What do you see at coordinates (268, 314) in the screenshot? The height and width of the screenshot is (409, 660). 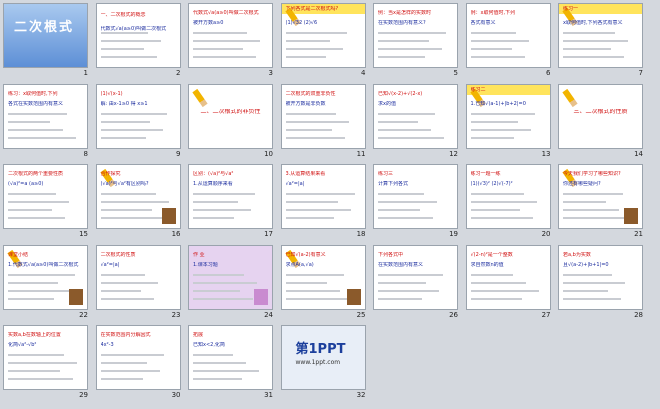 I see `slide-number: 24` at bounding box center [268, 314].